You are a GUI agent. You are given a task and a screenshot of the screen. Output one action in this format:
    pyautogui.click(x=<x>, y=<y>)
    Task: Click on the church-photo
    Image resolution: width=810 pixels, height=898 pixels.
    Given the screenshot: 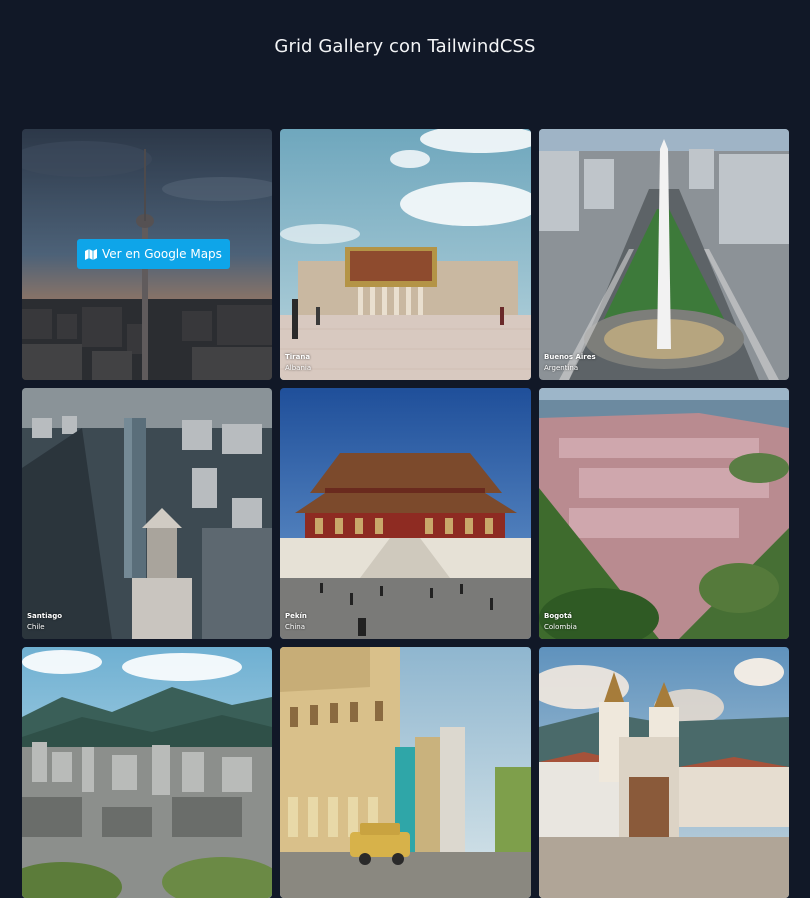 What is the action you would take?
    pyautogui.click(x=664, y=772)
    